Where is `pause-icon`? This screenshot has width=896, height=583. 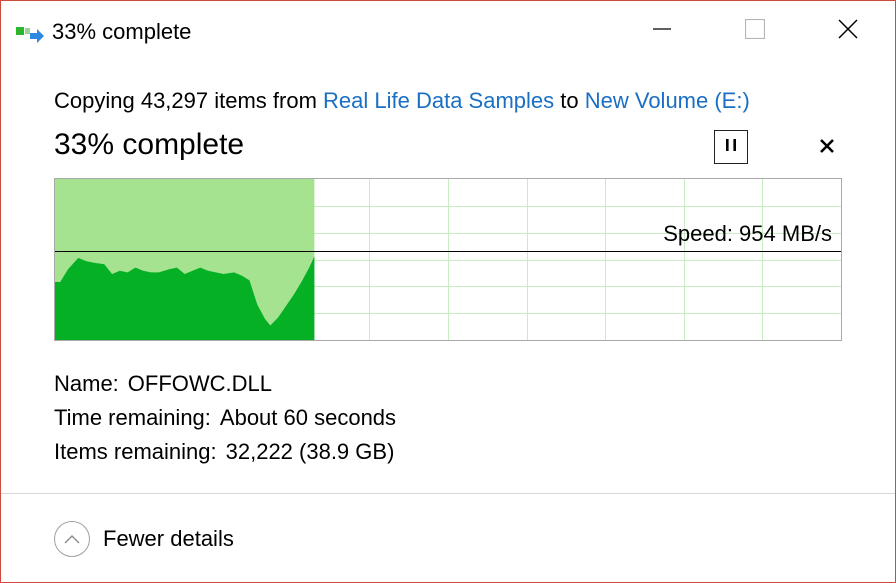
pause-icon is located at coordinates (731, 147).